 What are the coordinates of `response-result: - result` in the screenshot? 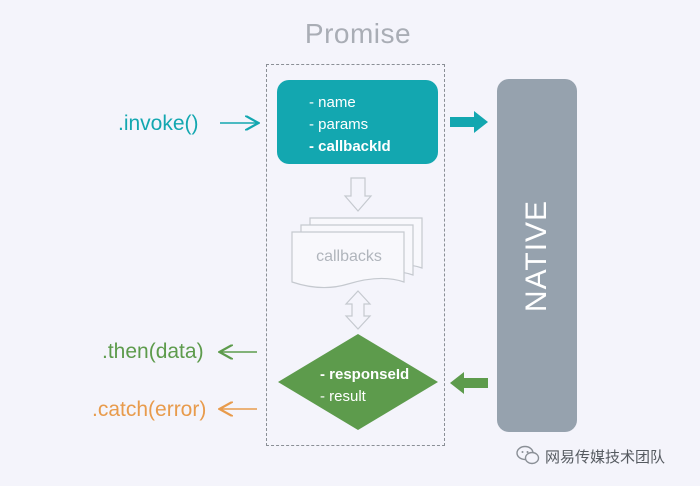 It's located at (343, 396).